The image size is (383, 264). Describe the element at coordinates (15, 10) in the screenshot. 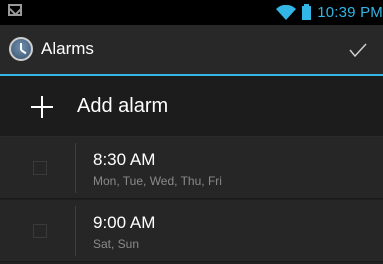

I see `mail-notification-icon` at that location.